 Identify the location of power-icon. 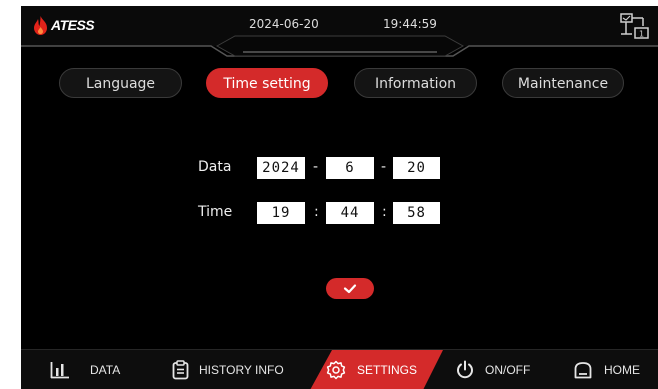
(465, 369).